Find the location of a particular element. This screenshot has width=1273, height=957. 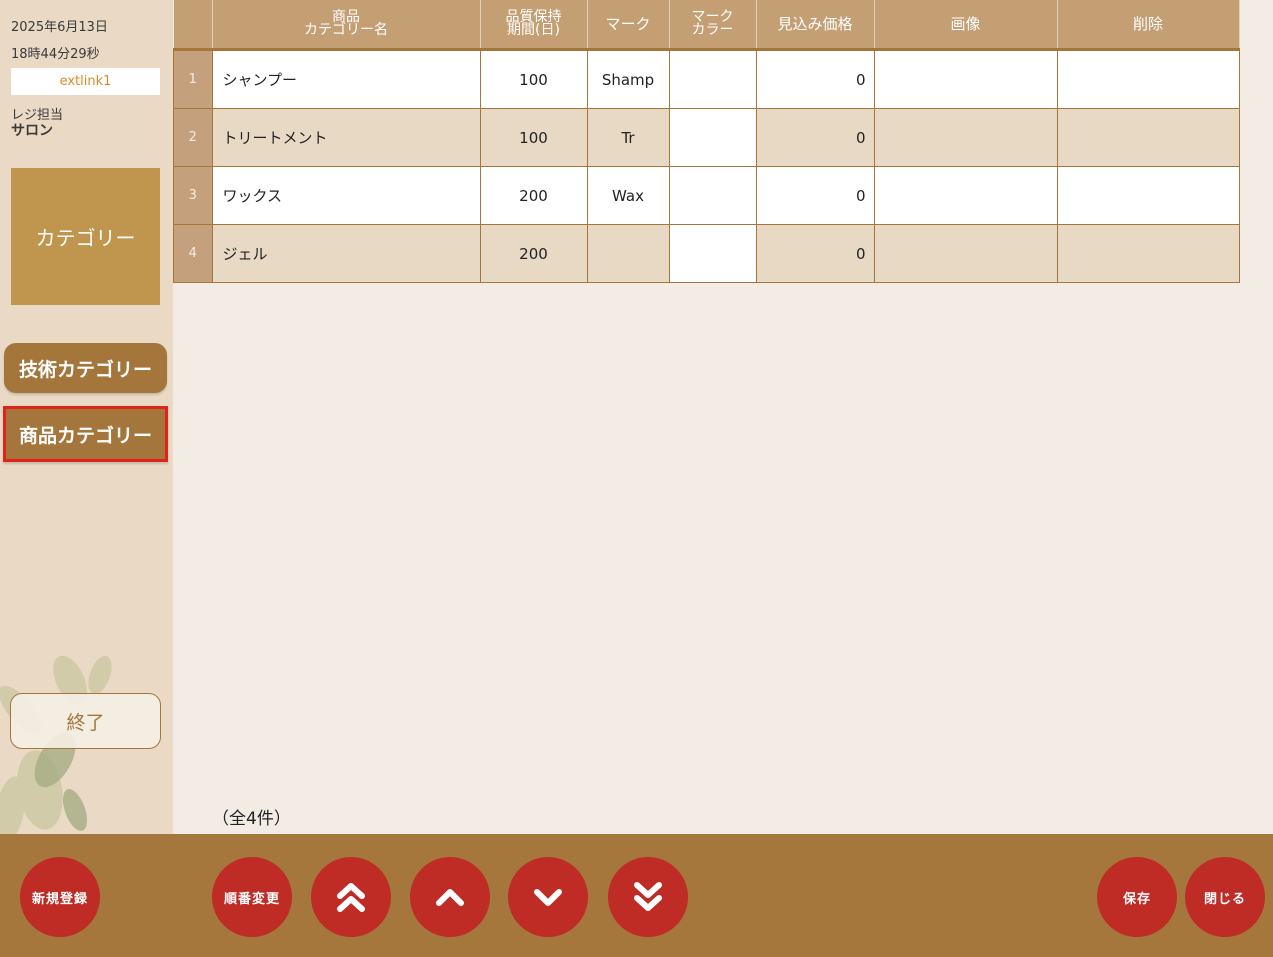

table-row: 2 トリートメント 100 Tr 0 is located at coordinates (706, 137).